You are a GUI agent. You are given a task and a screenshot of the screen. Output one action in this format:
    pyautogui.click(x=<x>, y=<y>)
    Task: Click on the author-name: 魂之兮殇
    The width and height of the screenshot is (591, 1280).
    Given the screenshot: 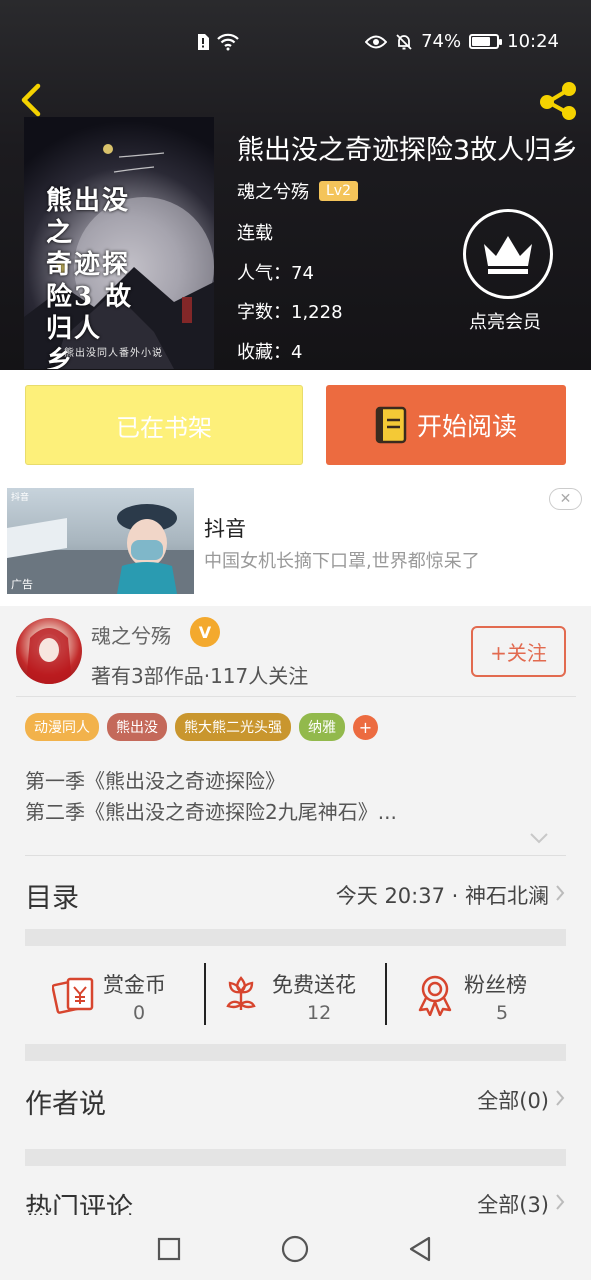 What is the action you would take?
    pyautogui.click(x=131, y=634)
    